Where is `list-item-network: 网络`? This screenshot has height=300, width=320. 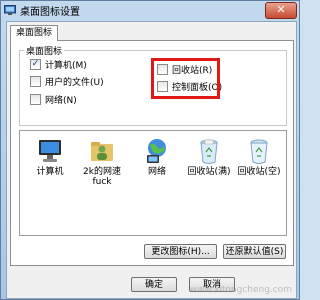
list-item-network: 网络 is located at coordinates (157, 157).